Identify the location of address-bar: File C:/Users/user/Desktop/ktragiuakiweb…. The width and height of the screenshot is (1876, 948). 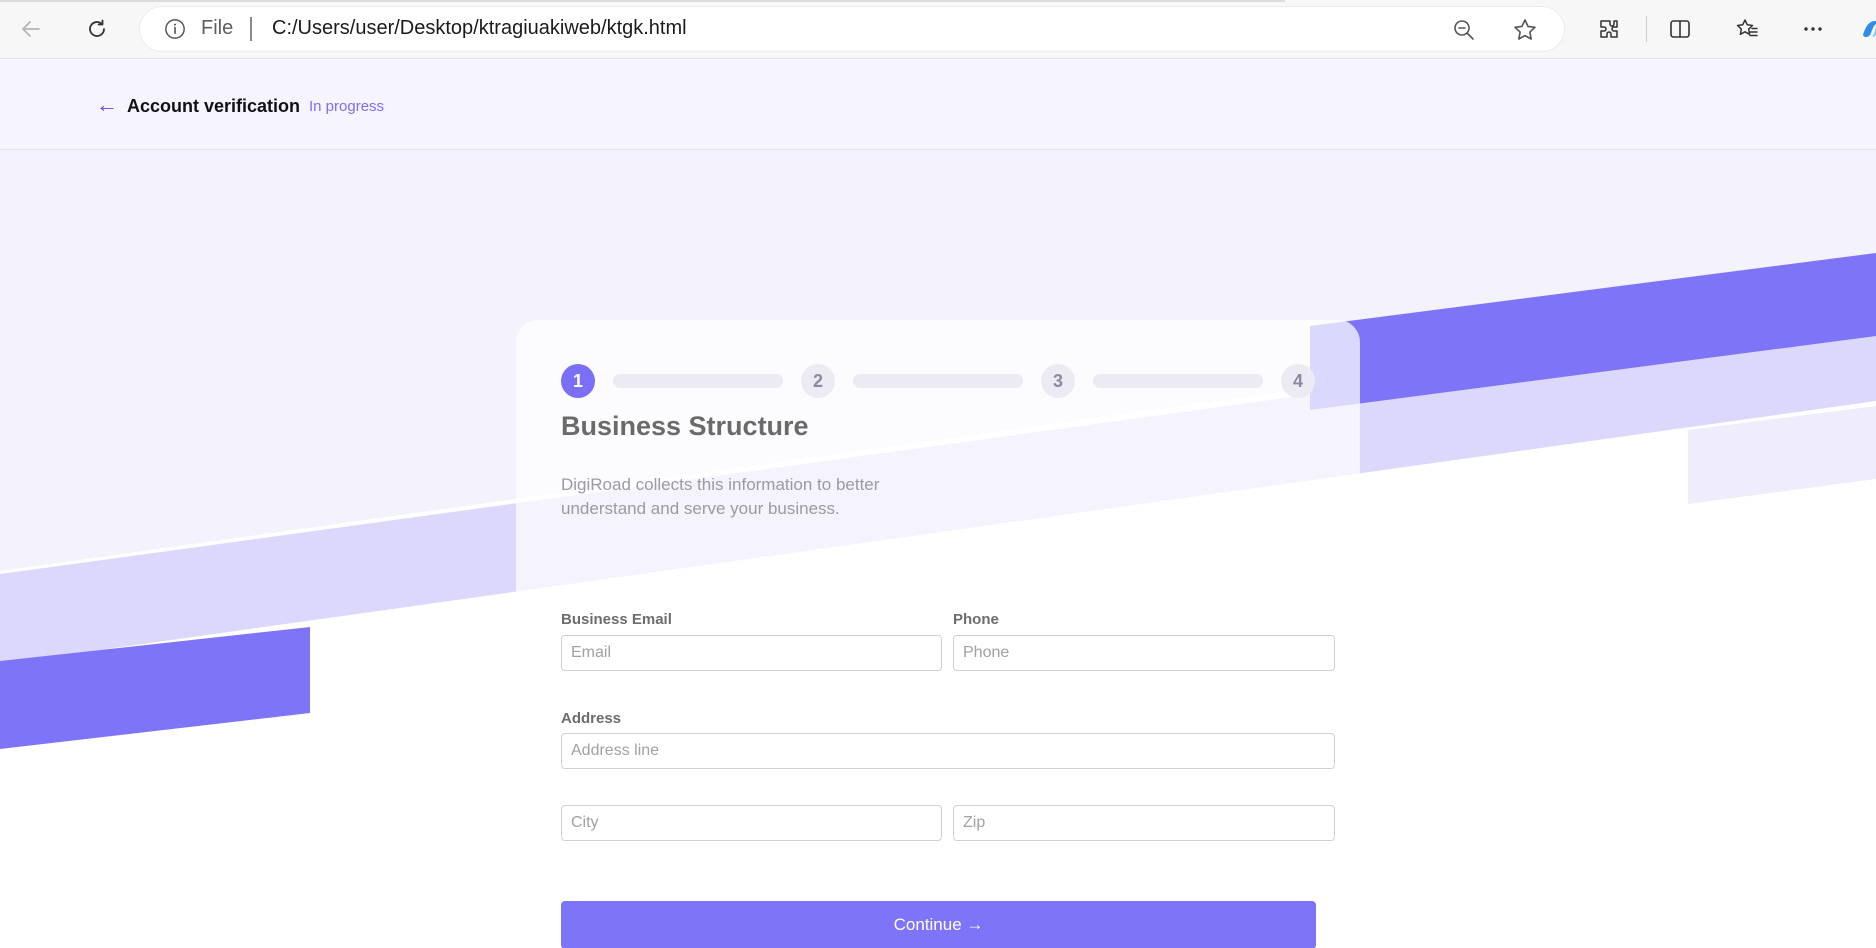
(852, 29).